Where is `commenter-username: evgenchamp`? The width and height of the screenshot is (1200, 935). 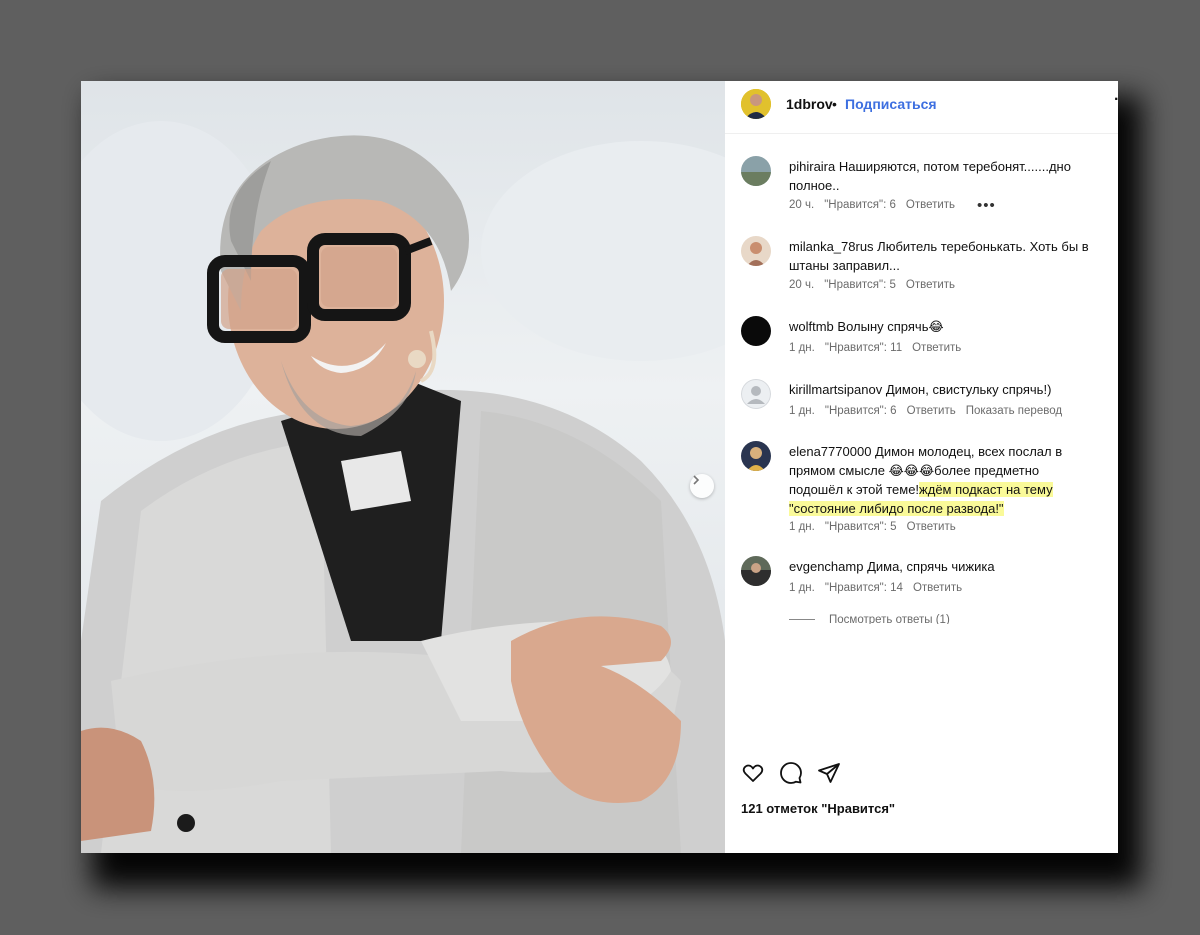
commenter-username: evgenchamp is located at coordinates (826, 566).